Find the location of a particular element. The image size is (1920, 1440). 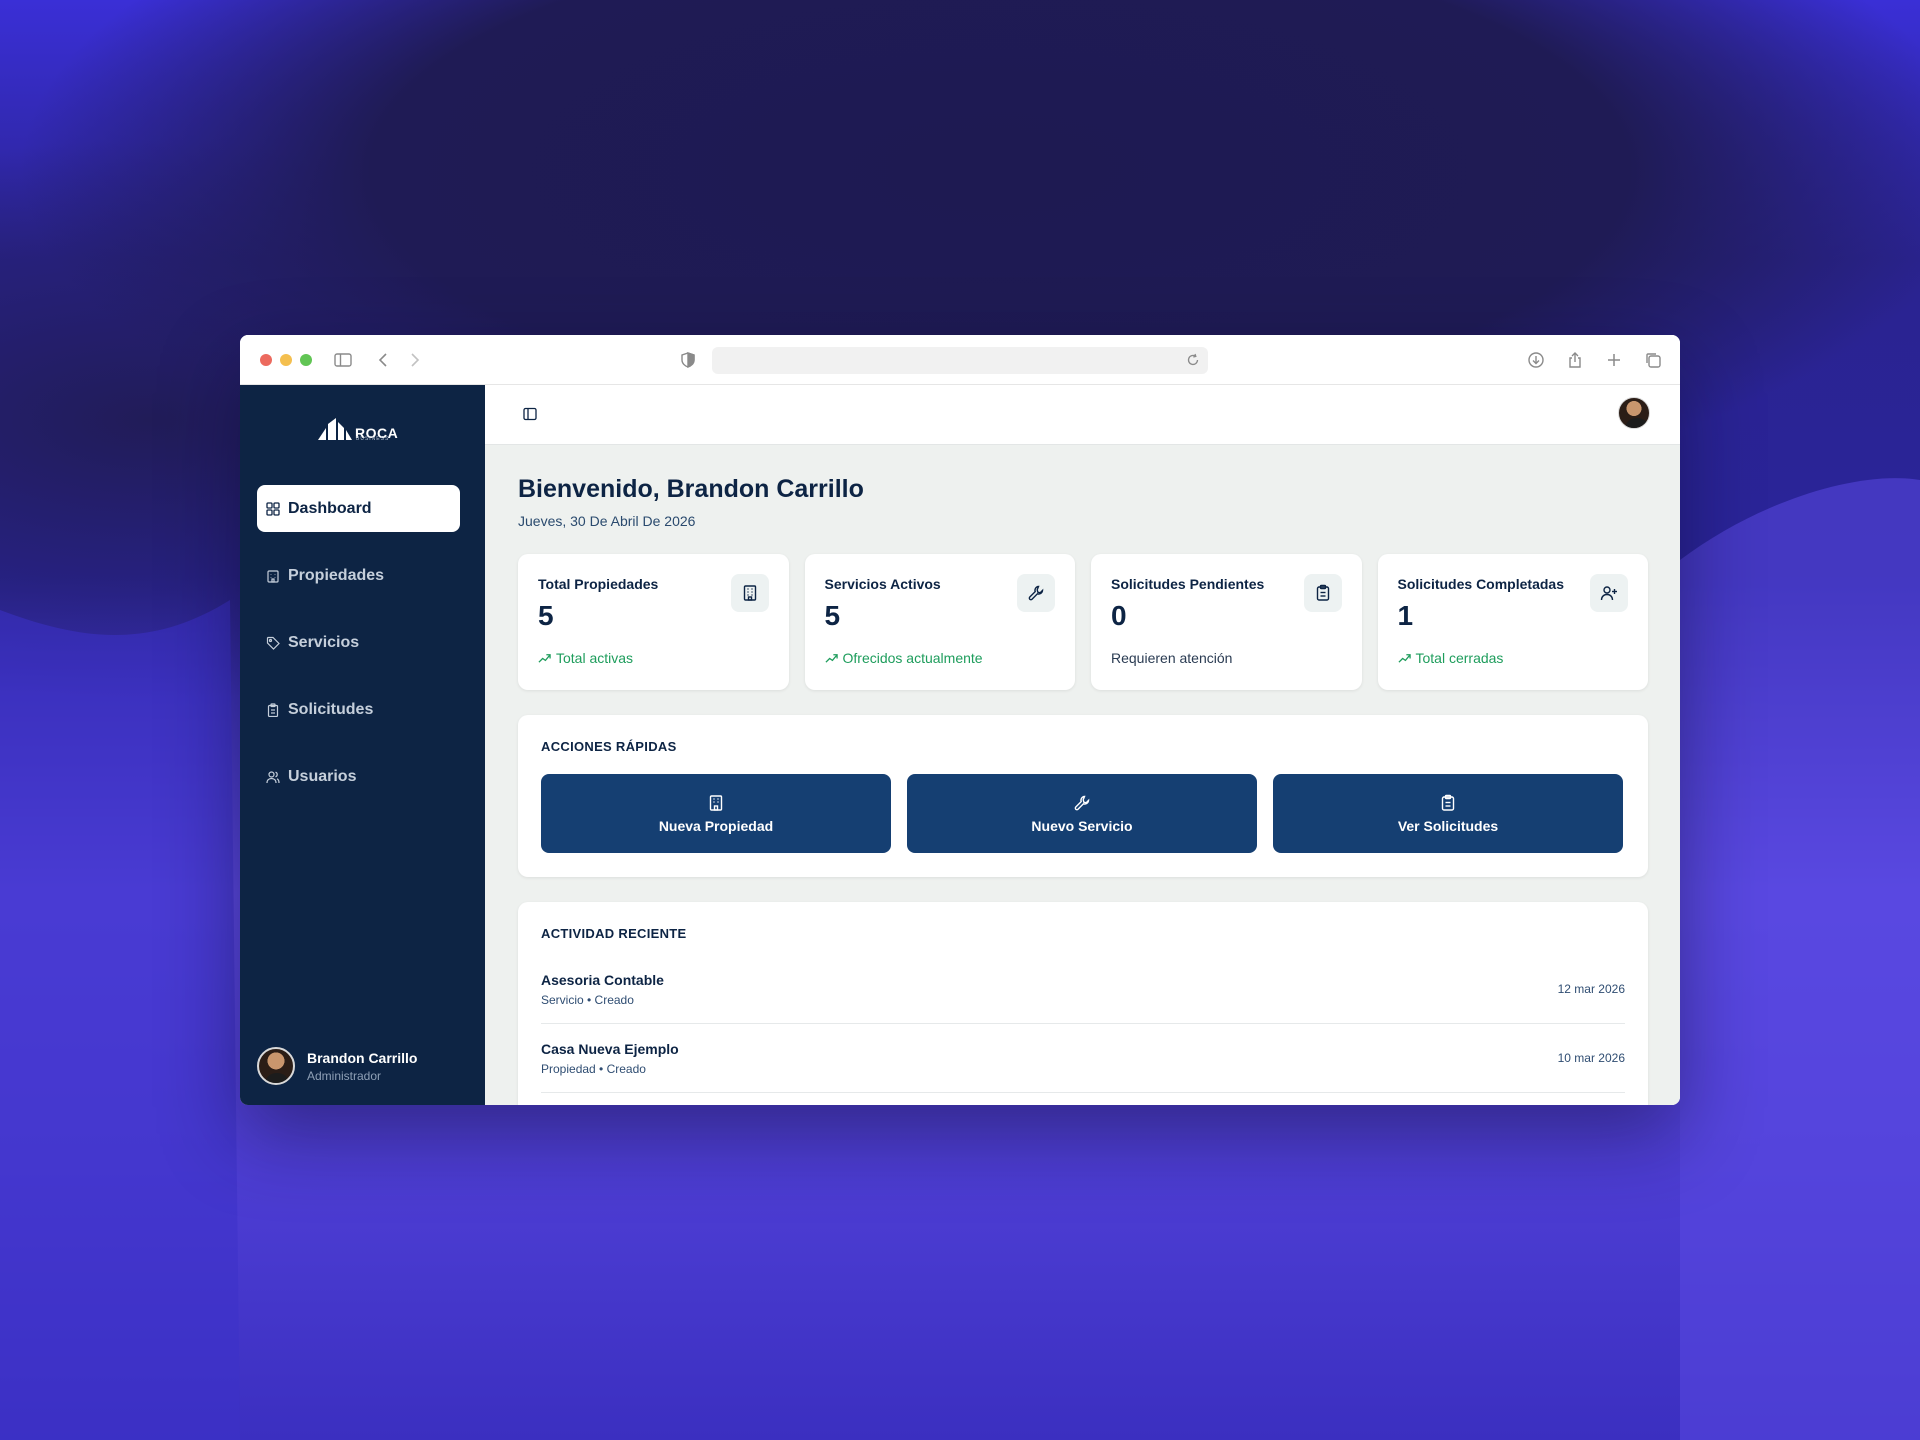

sidebar-item-label: Usuarios is located at coordinates (322, 776).